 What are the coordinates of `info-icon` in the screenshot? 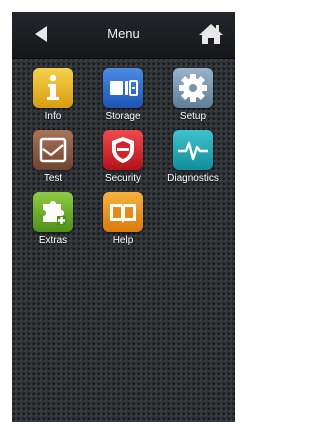 It's located at (53, 88).